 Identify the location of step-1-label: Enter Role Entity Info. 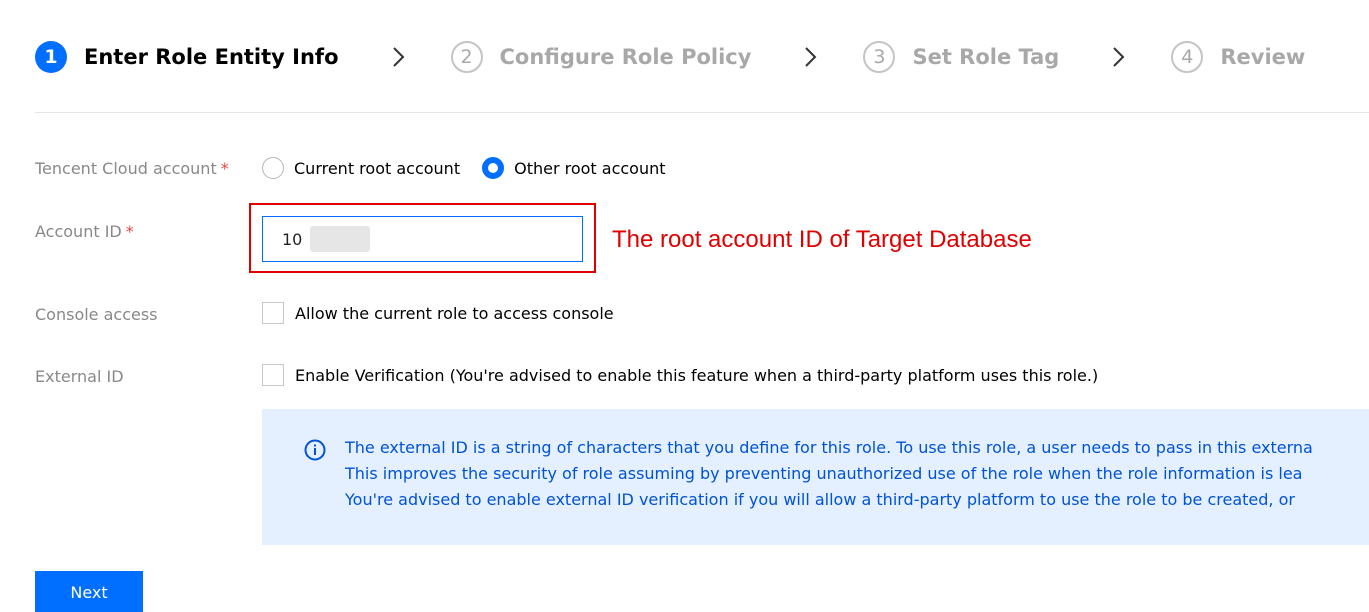
(211, 57).